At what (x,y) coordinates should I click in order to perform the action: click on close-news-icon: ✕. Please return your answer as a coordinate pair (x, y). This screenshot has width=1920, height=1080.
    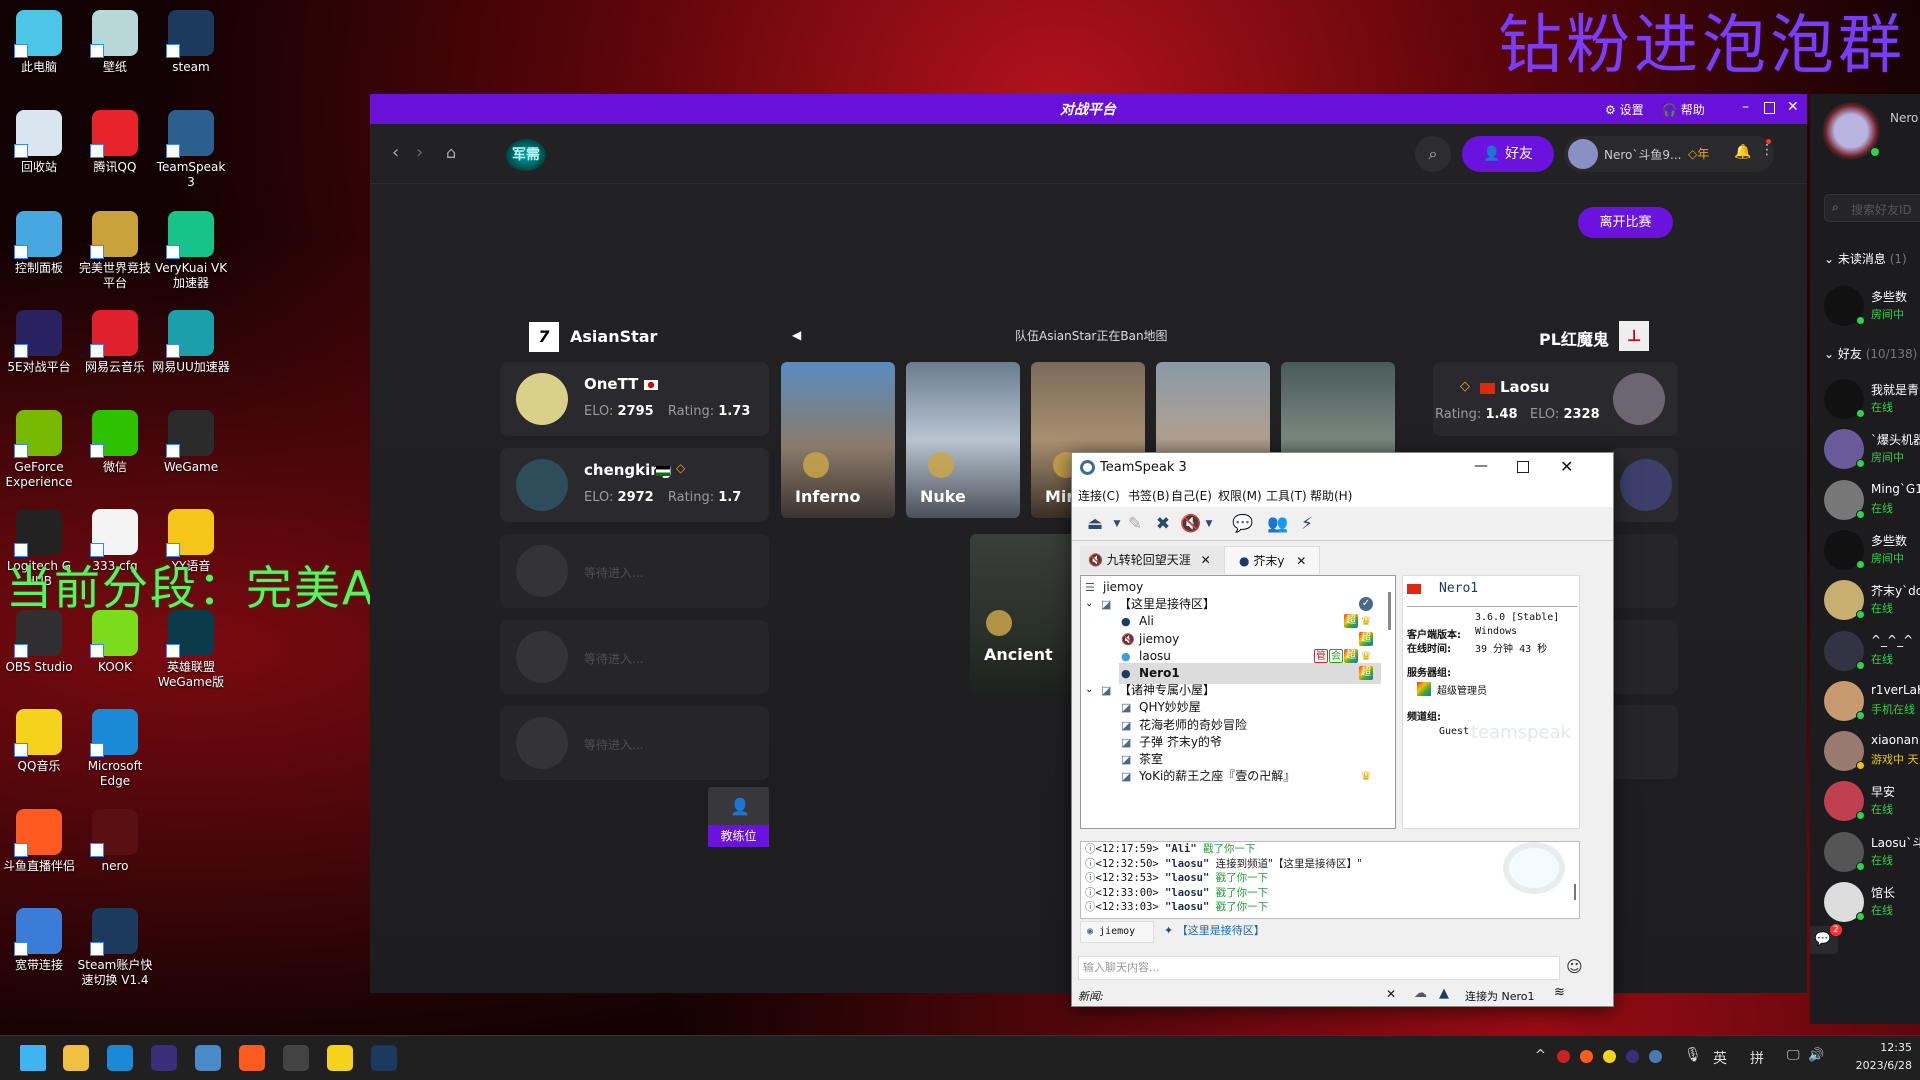
    Looking at the image, I should click on (1391, 994).